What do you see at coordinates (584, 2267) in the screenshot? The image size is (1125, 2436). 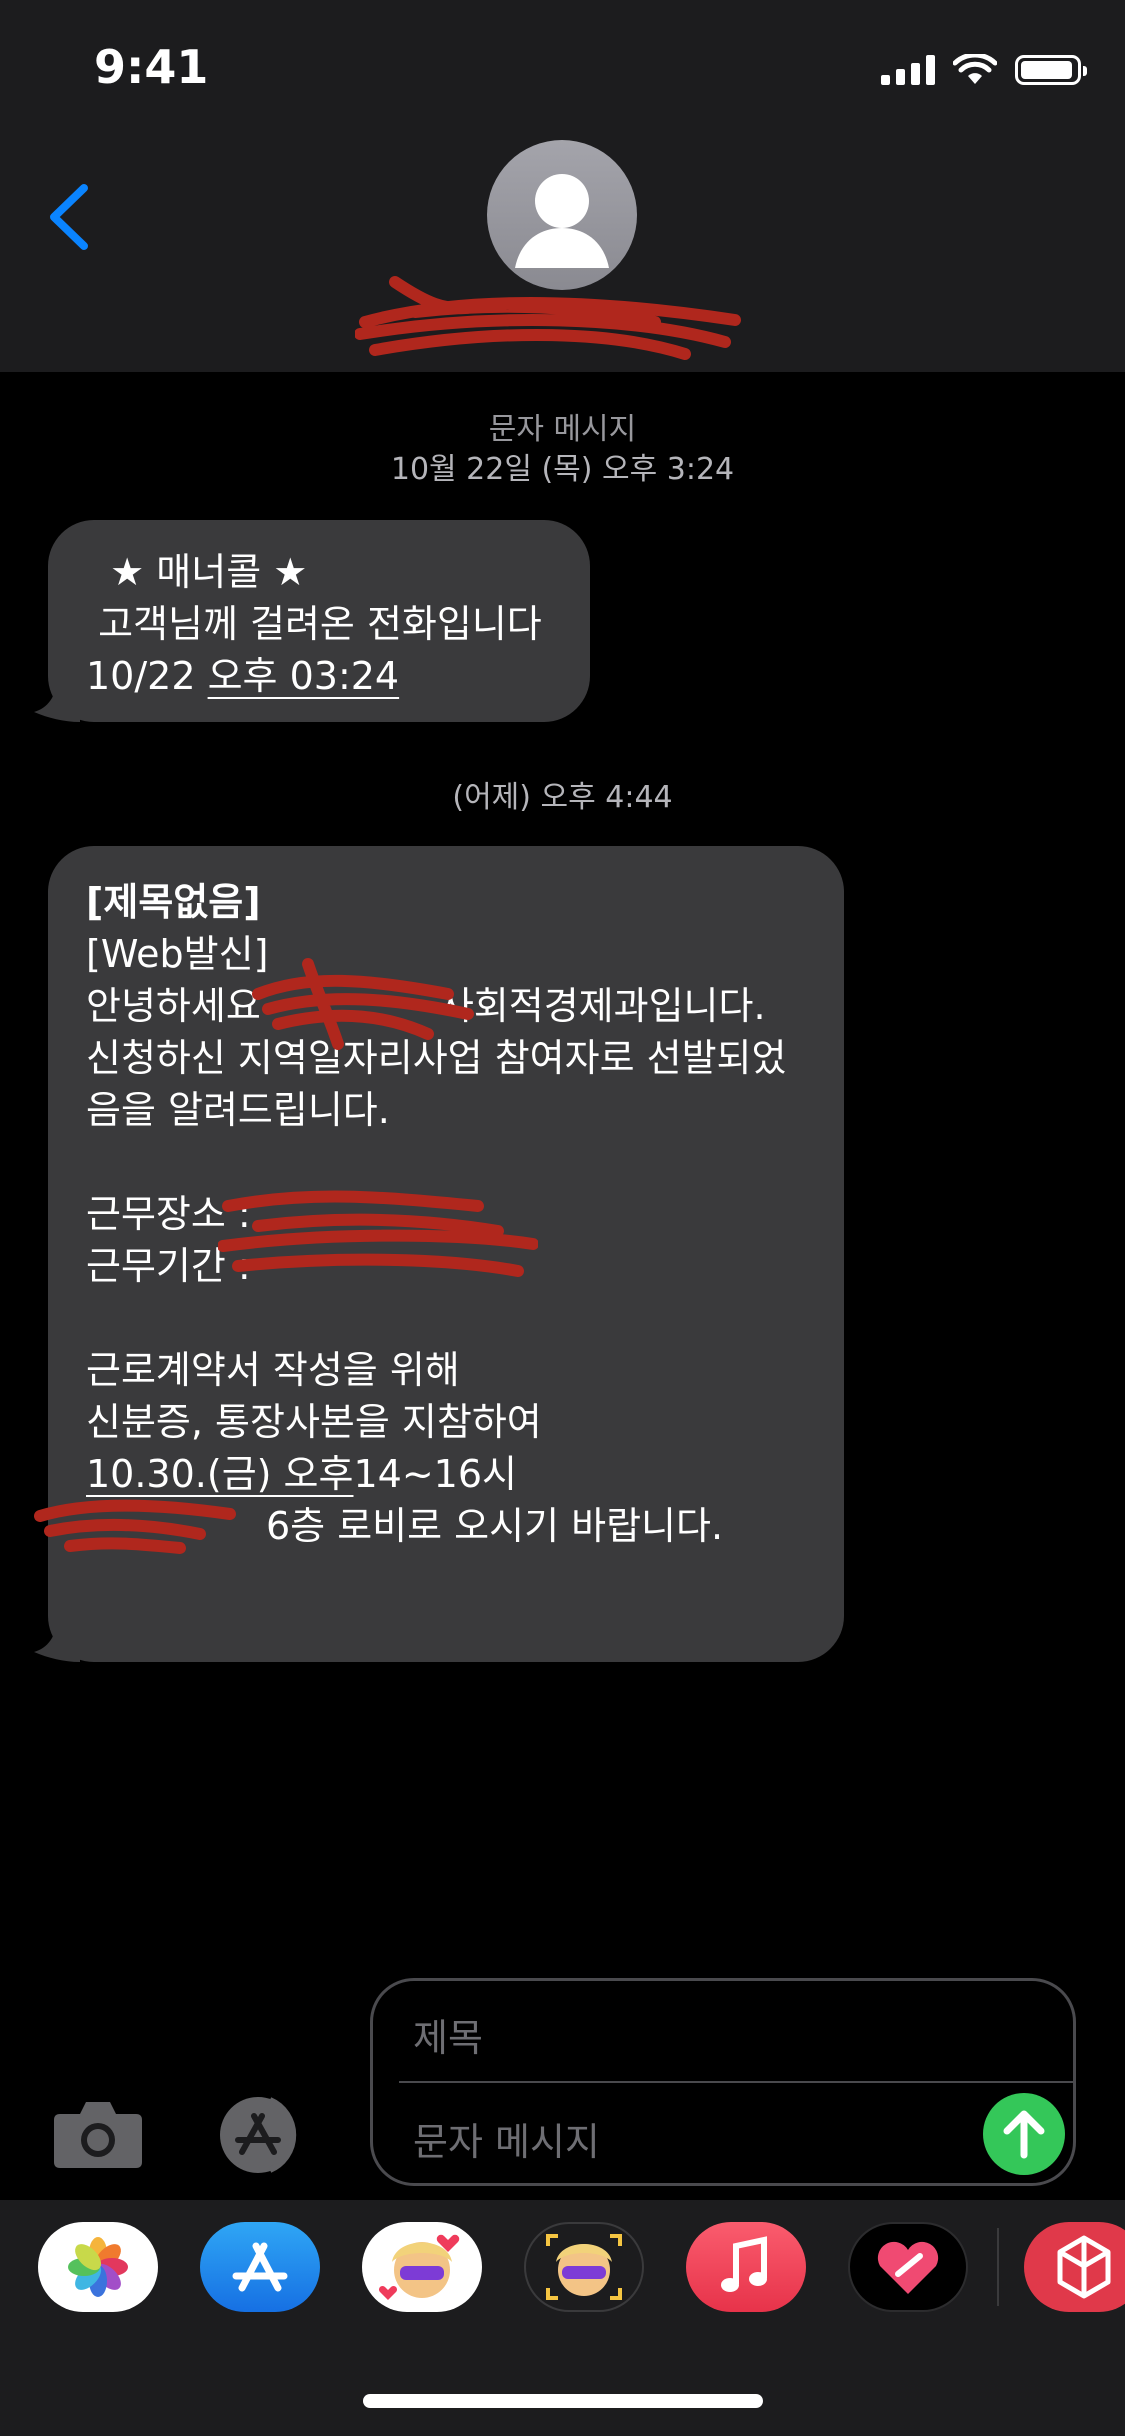 I see `animoji-app-icon` at bounding box center [584, 2267].